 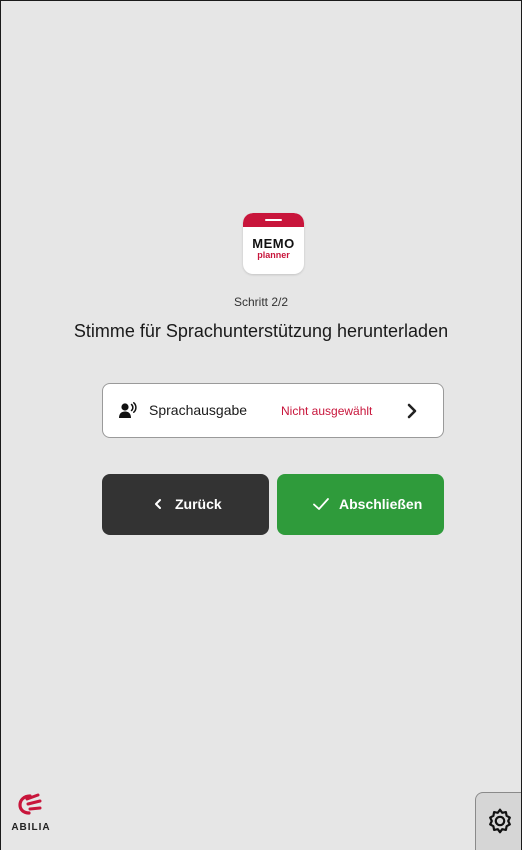 I want to click on speaking-person-icon, so click(x=128, y=410).